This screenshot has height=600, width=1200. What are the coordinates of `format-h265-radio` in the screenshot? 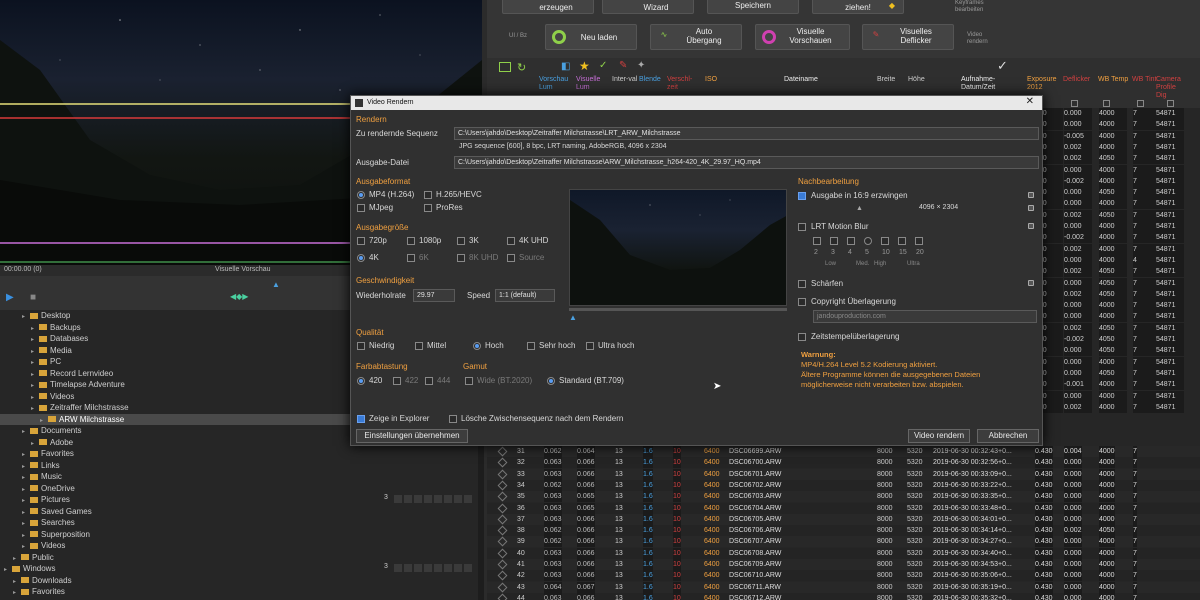 It's located at (428, 195).